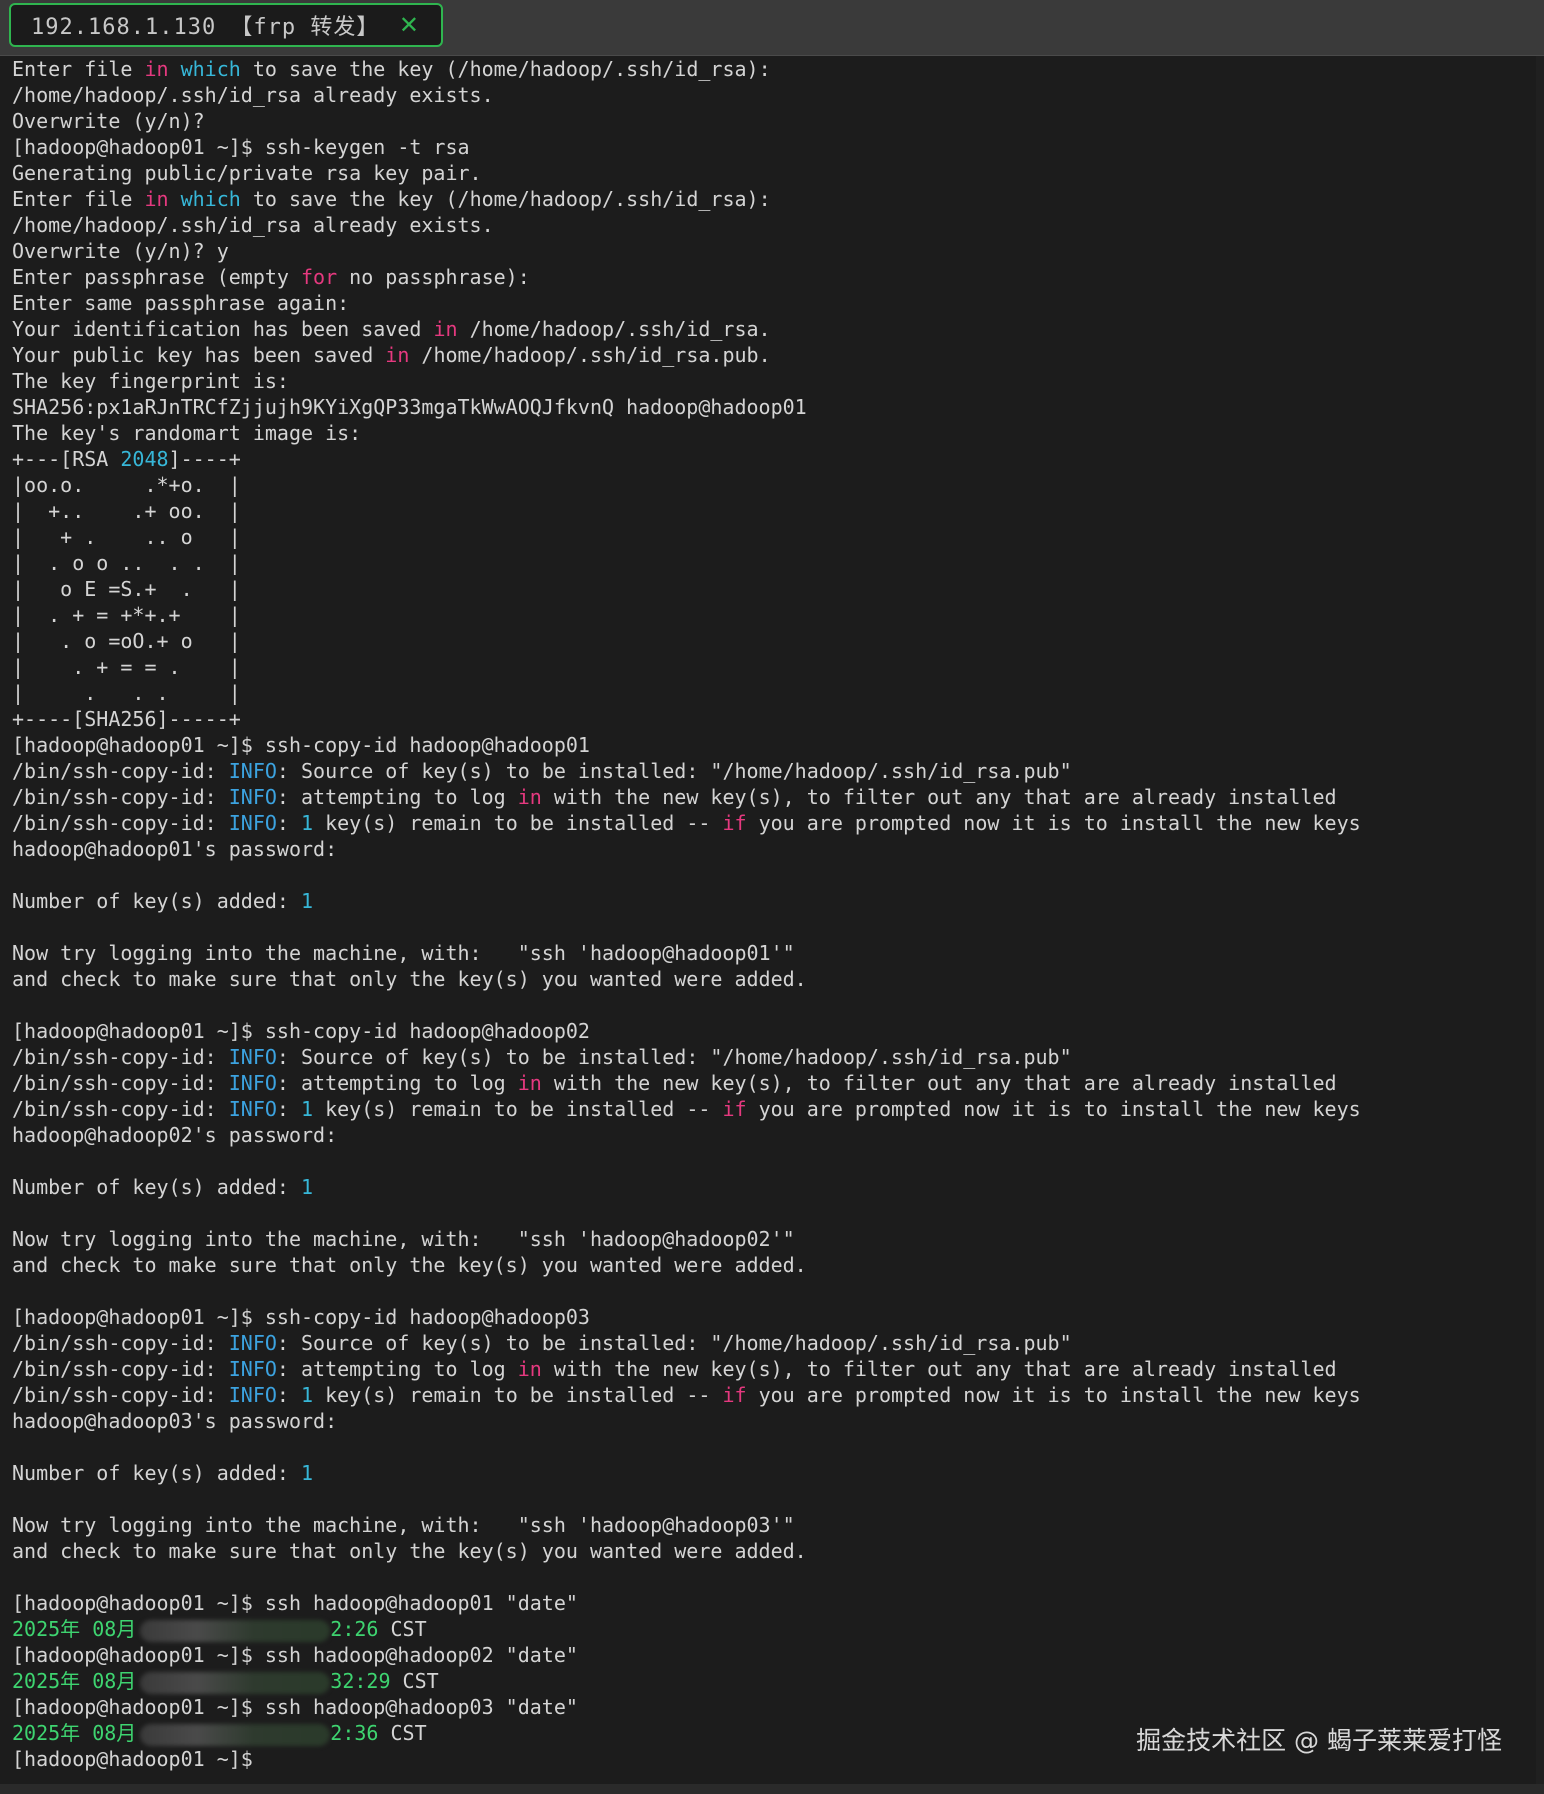 This screenshot has width=1544, height=1794. What do you see at coordinates (774, 381) in the screenshot?
I see `terminal-line: The key fingerprint is:` at bounding box center [774, 381].